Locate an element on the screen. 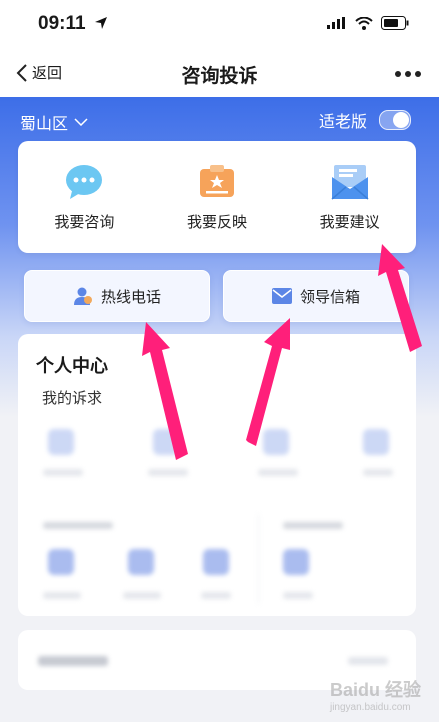 This screenshot has width=439, height=722. more-button is located at coordinates (408, 74).